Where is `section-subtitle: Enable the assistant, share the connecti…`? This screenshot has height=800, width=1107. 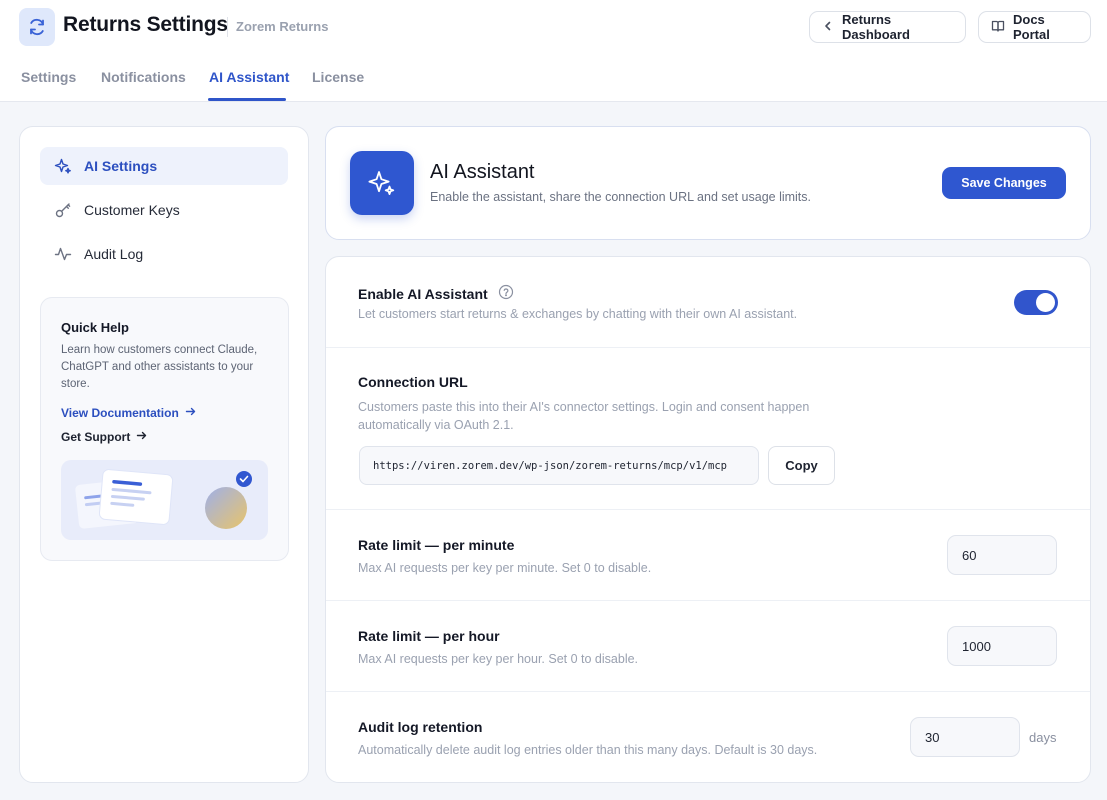 section-subtitle: Enable the assistant, share the connecti… is located at coordinates (621, 197).